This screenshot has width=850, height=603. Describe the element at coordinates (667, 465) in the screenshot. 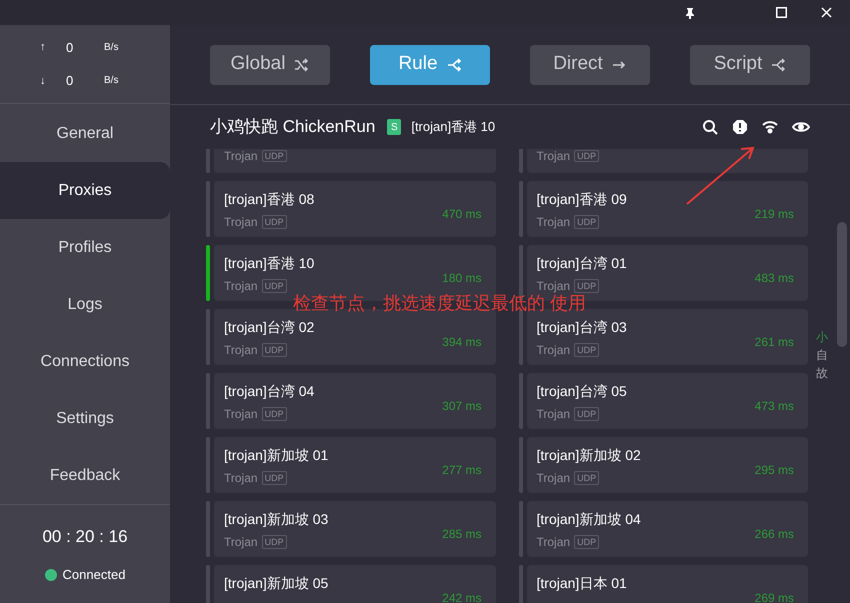

I see `proxy-card: [trojan]新加坡 02 Trojan UDP 295 ms` at that location.